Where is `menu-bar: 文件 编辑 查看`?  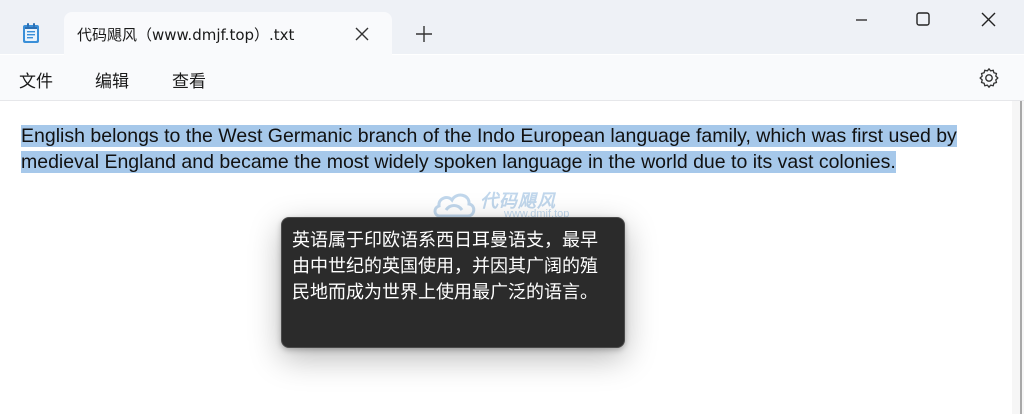 menu-bar: 文件 编辑 查看 is located at coordinates (512, 78).